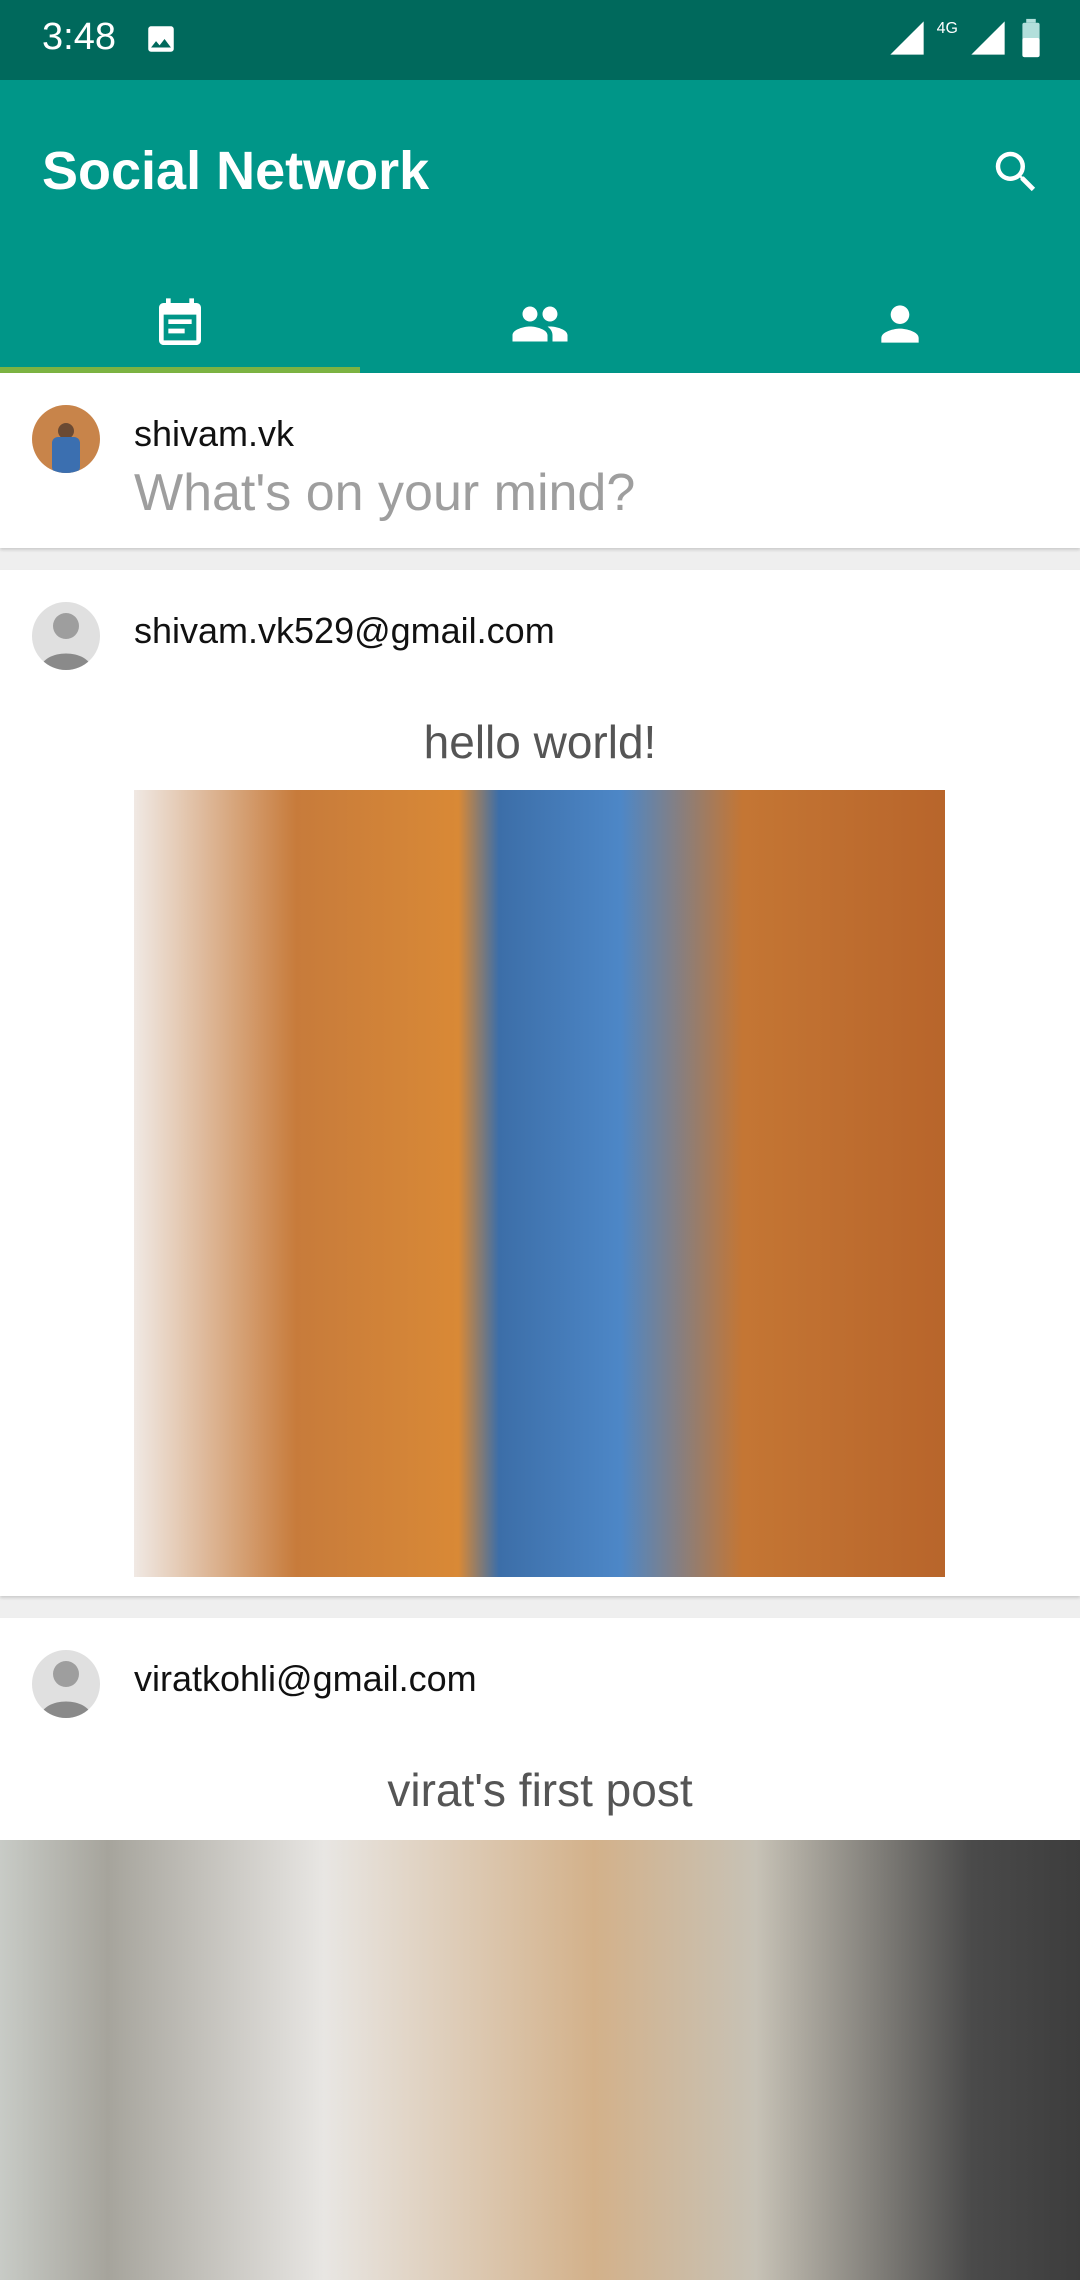  What do you see at coordinates (79, 37) in the screenshot?
I see `status-time: 3:48` at bounding box center [79, 37].